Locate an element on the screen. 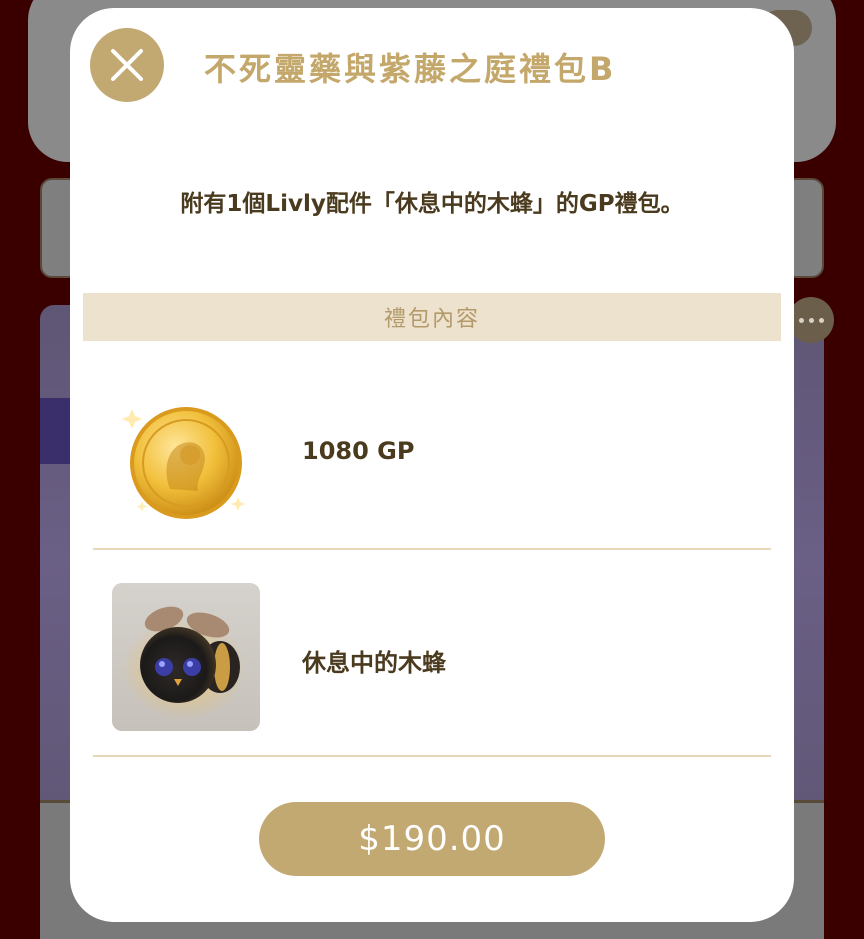 This screenshot has width=864, height=939. gold-coin-icon is located at coordinates (186, 463).